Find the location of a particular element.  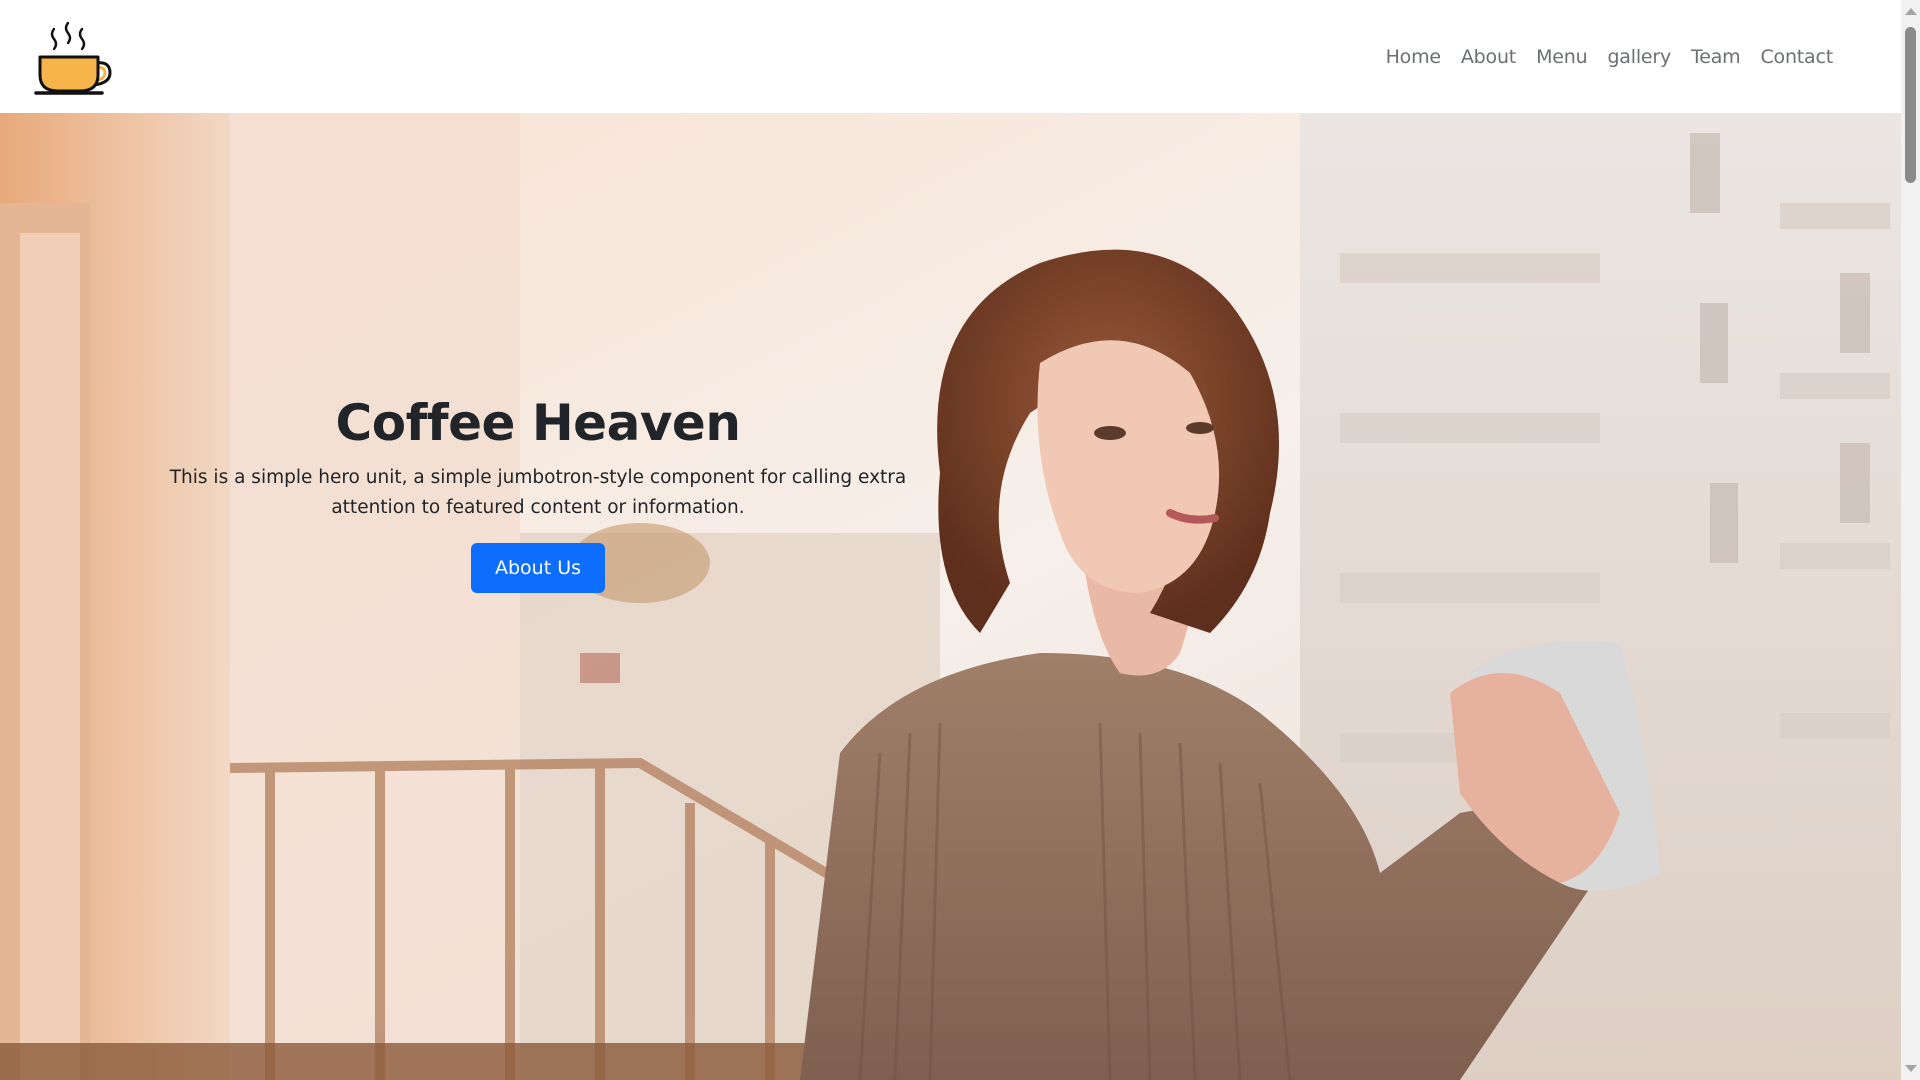

scroll-down-arrow-icon is located at coordinates (1911, 1068).